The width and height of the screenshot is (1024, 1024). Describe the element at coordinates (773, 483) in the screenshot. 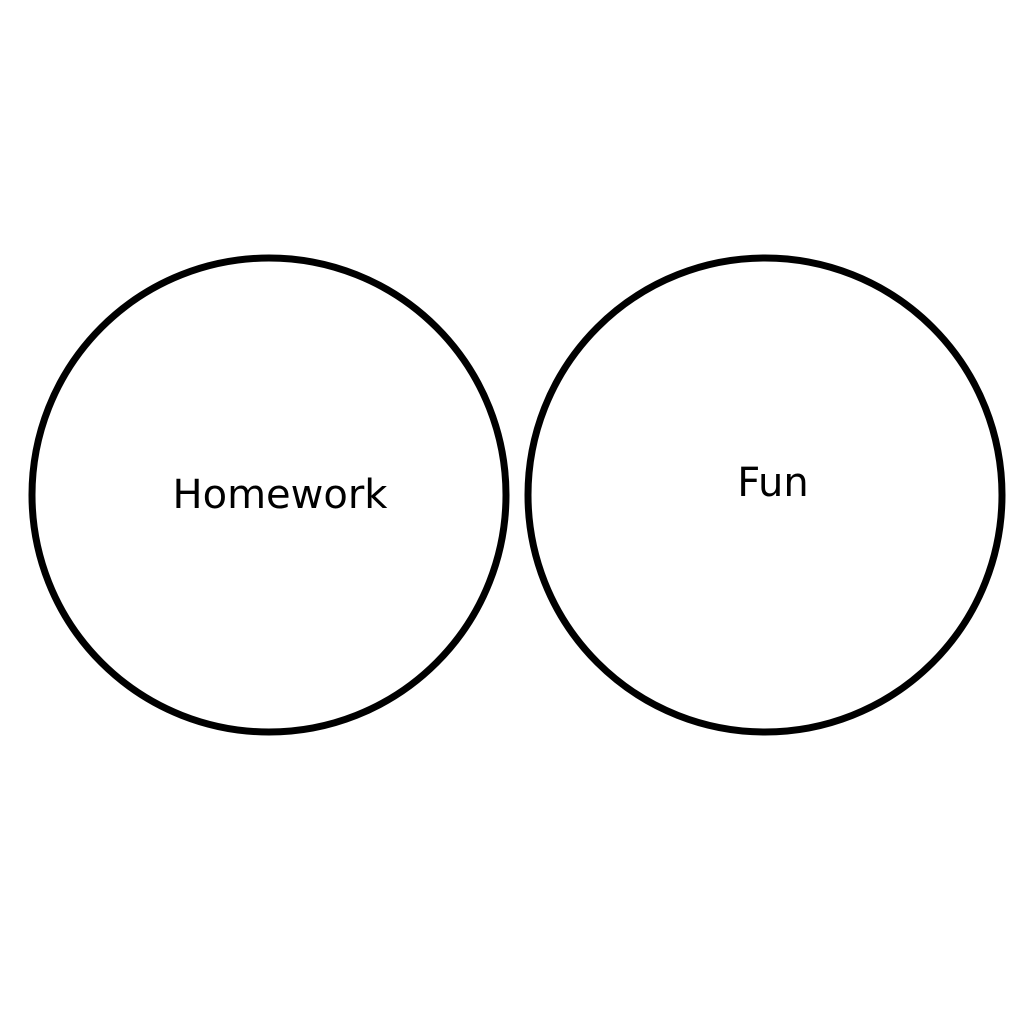

I see `fun-label: Fun` at that location.